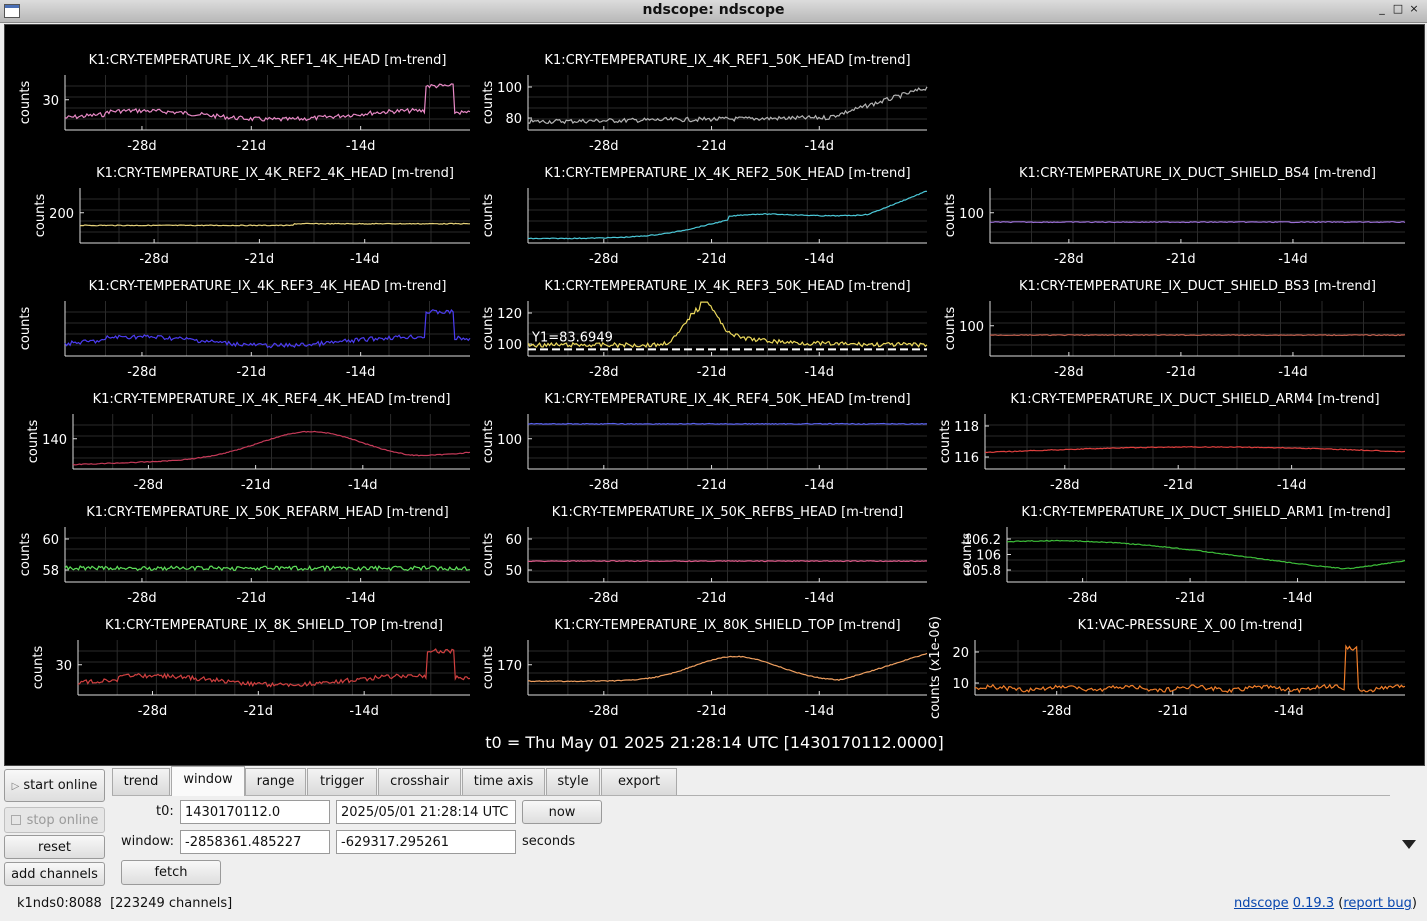 Image resolution: width=1427 pixels, height=921 pixels. What do you see at coordinates (15, 820) in the screenshot?
I see `stop-icon` at bounding box center [15, 820].